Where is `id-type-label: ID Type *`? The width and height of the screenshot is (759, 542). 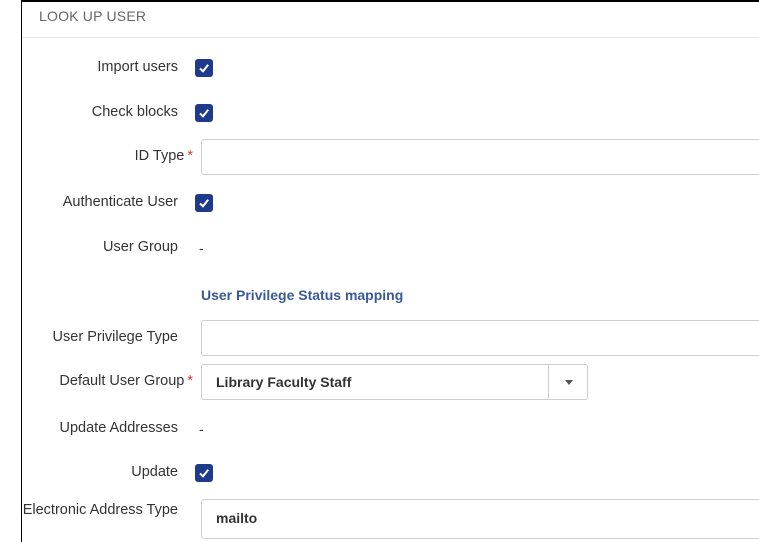 id-type-label: ID Type * is located at coordinates (163, 156).